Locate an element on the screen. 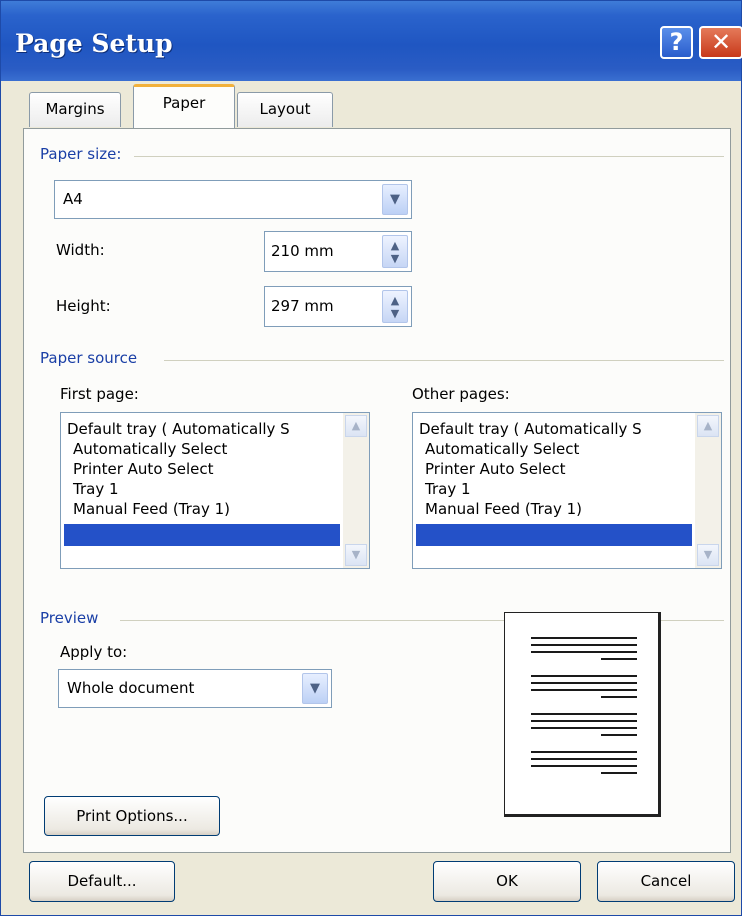 The image size is (742, 916). width-spinner: 210 mm ▲ ▼ is located at coordinates (338, 251).